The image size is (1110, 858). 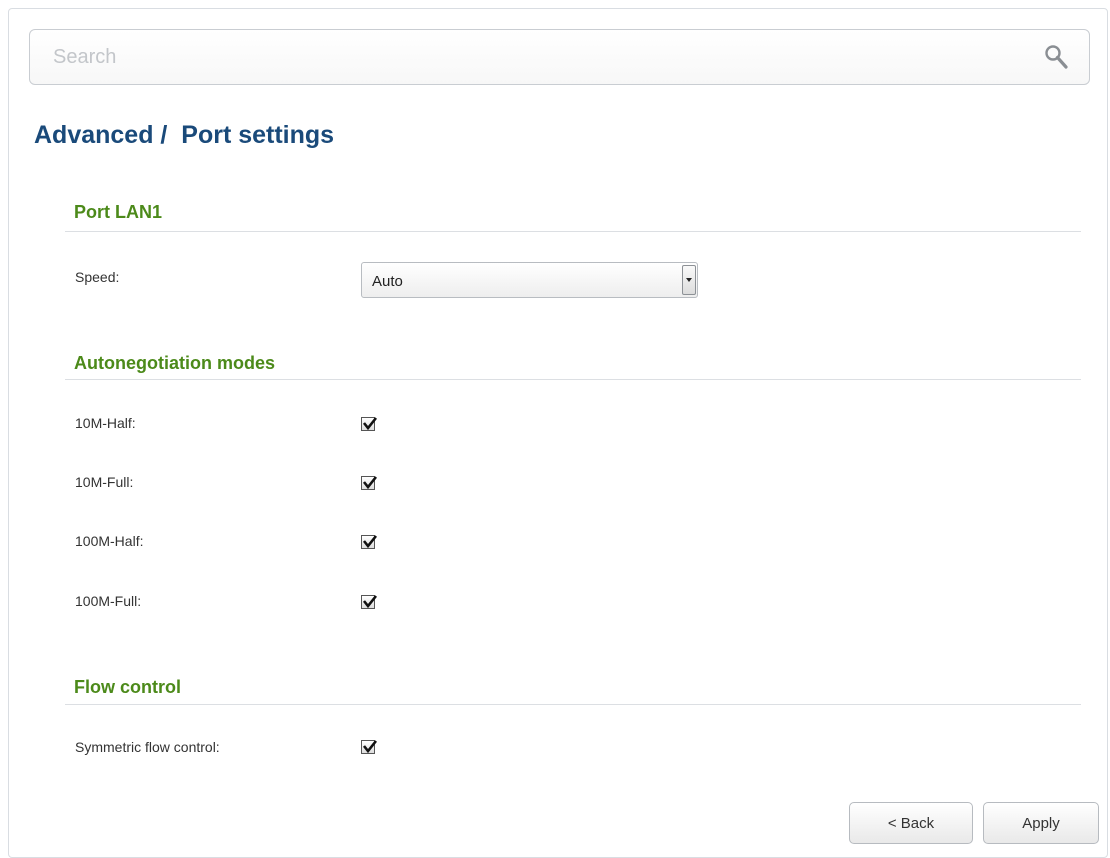 What do you see at coordinates (369, 747) in the screenshot?
I see `checkbox-symmetric-flow-control` at bounding box center [369, 747].